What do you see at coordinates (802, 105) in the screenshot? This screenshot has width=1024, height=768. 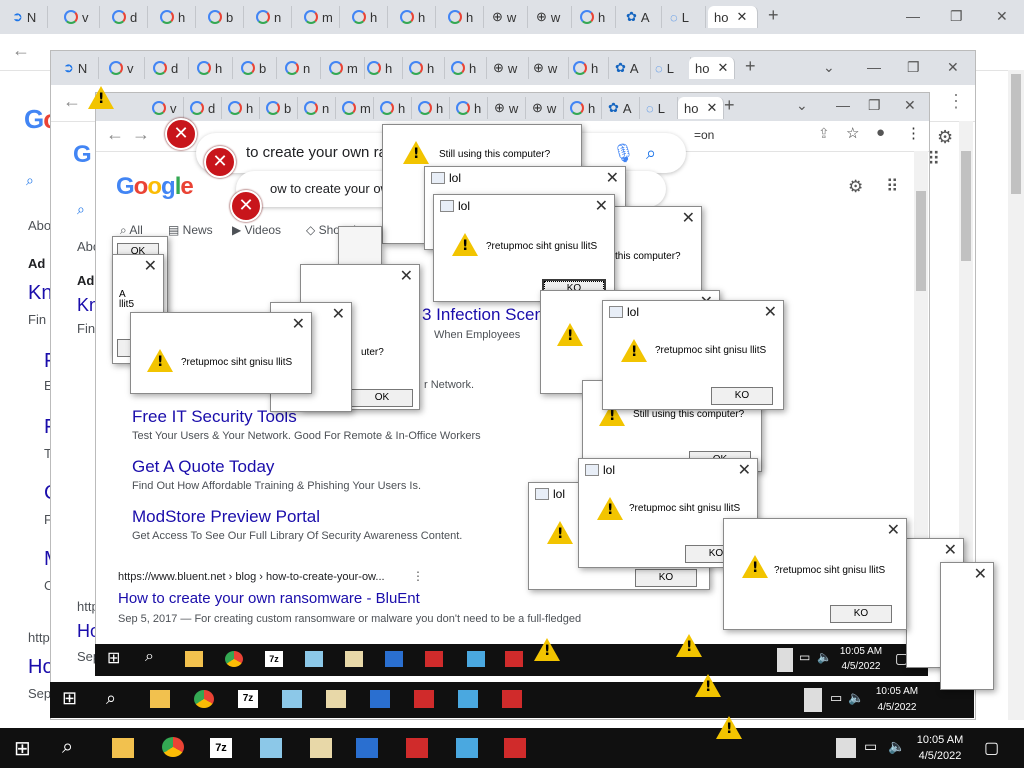 I see `chevron-down-icon: ⌄` at bounding box center [802, 105].